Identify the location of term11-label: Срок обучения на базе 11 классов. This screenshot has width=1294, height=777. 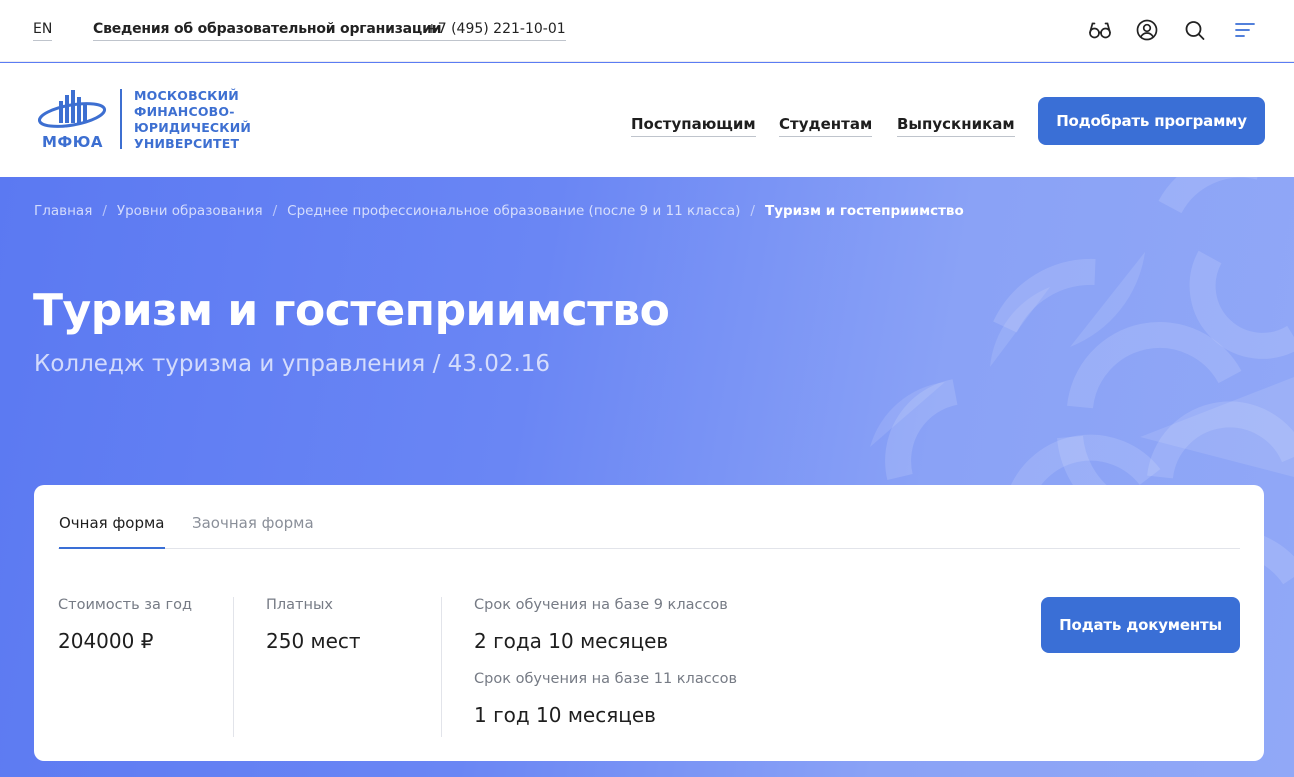
(606, 679).